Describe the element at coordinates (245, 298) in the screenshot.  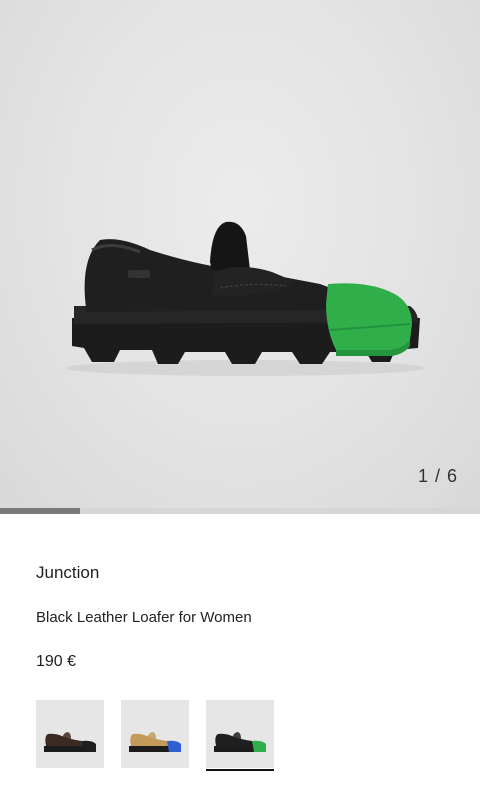
I see `product-shoe-image` at that location.